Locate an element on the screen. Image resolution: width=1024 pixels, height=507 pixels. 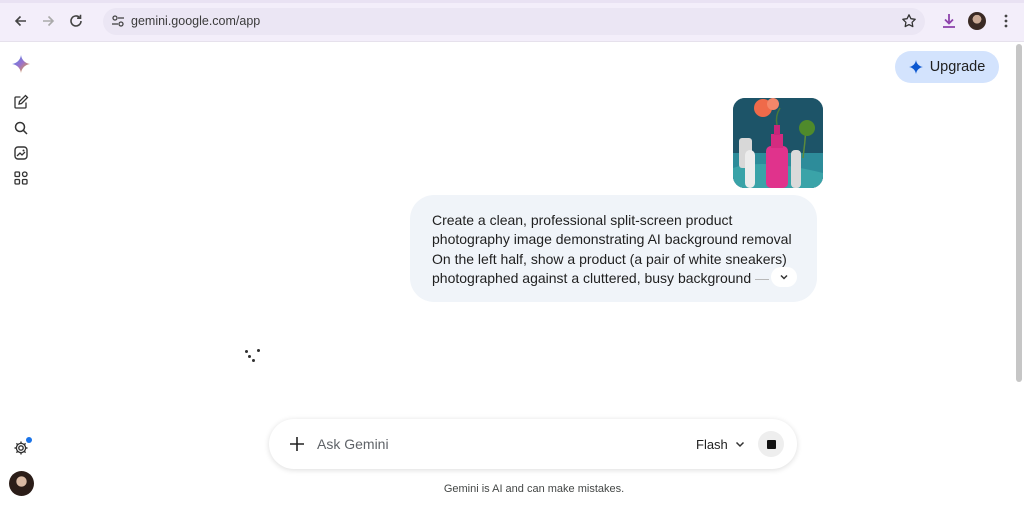
edit-icon is located at coordinates (21, 101).